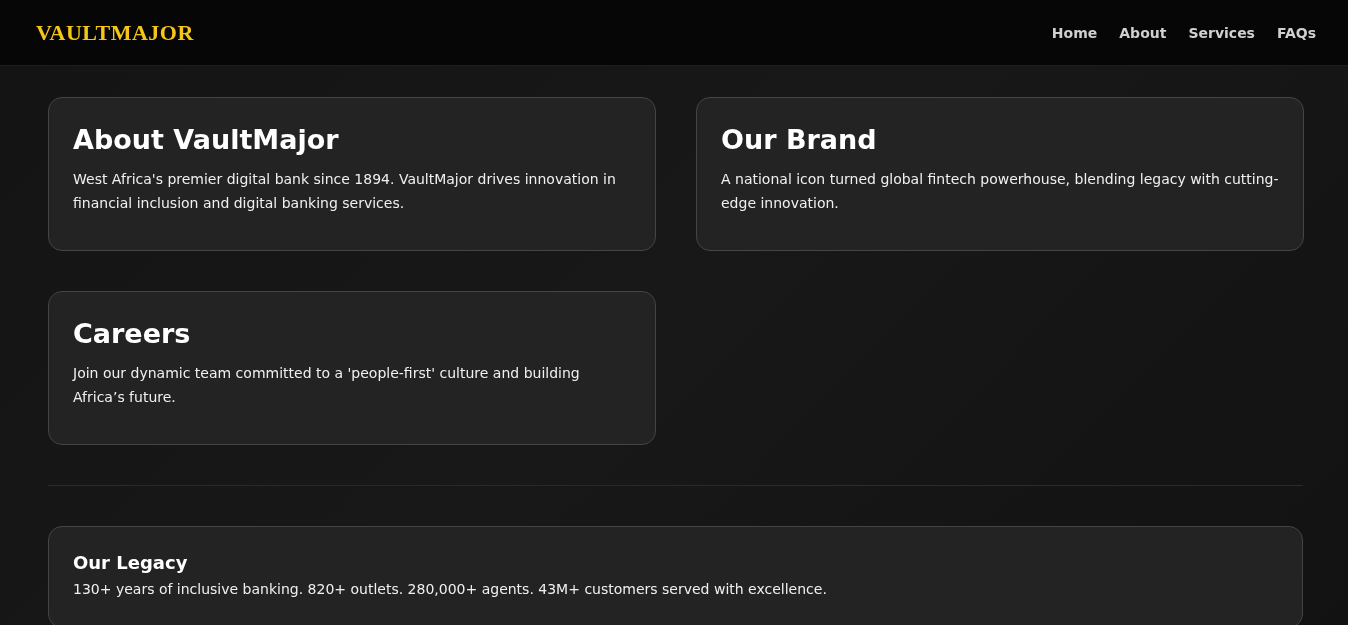 The image size is (1348, 625). Describe the element at coordinates (1221, 32) in the screenshot. I see `nav-link: Services` at that location.